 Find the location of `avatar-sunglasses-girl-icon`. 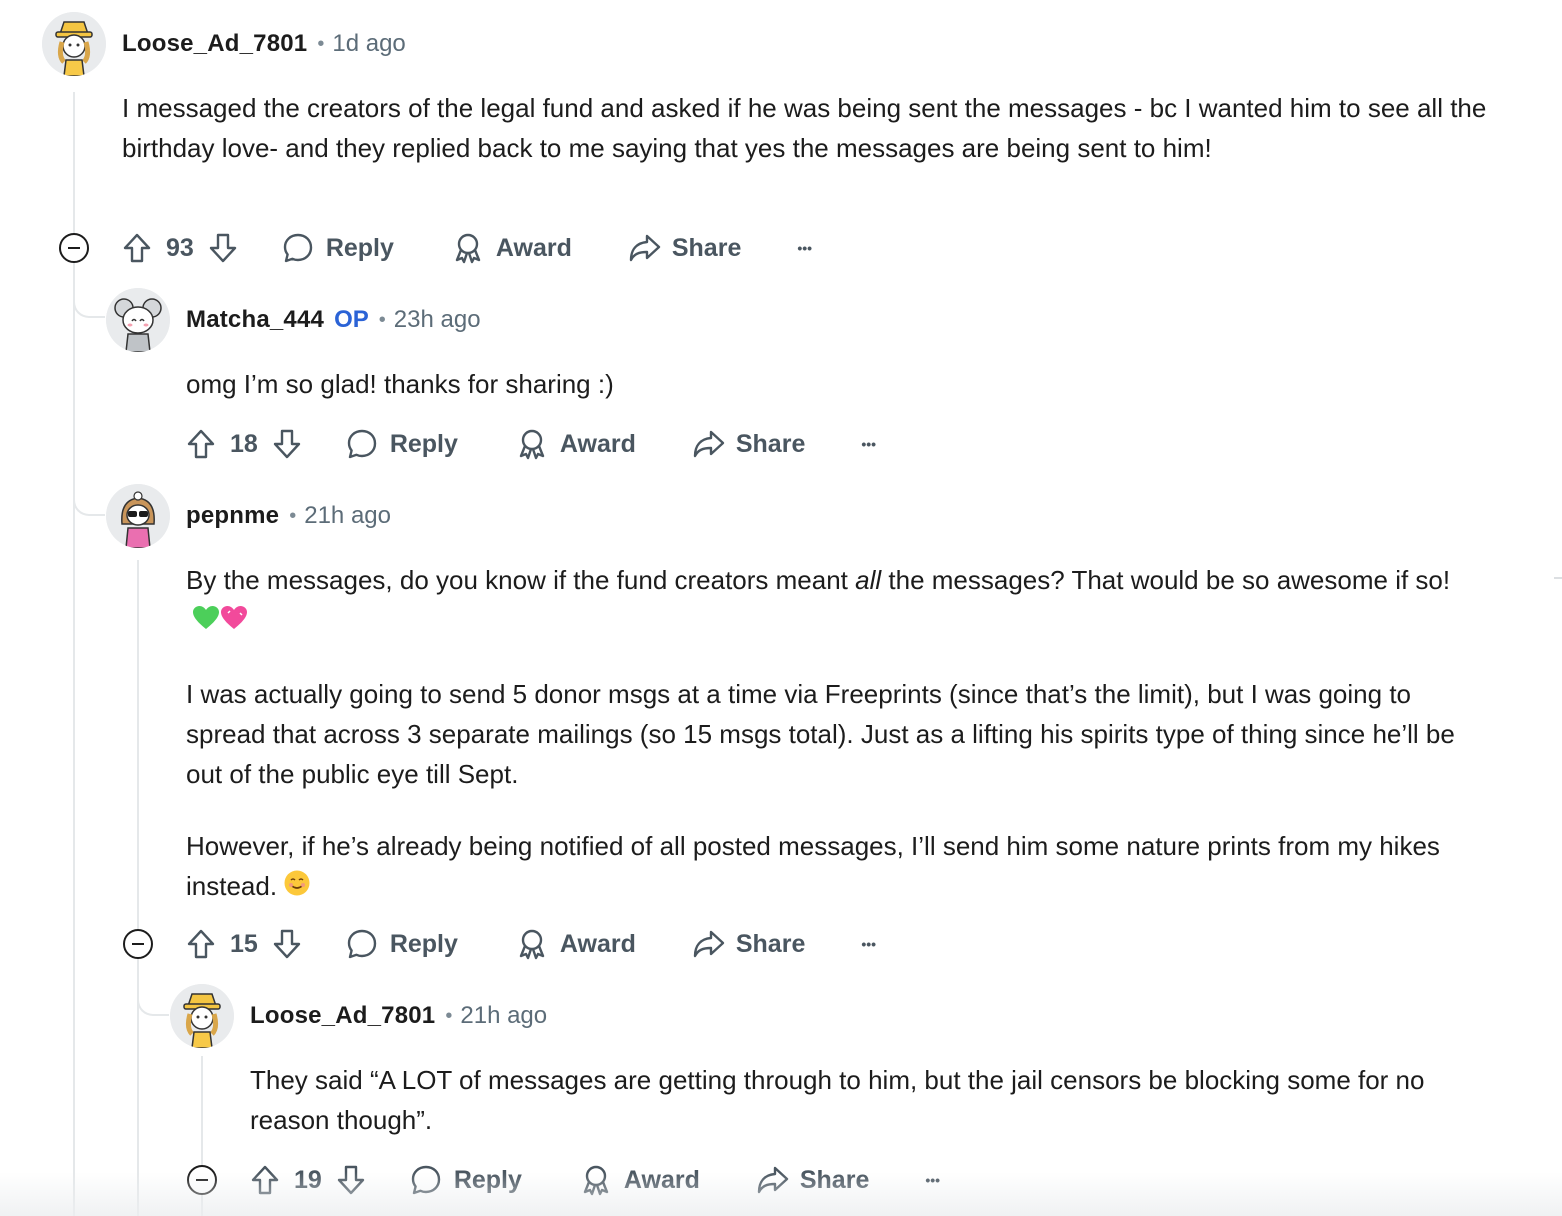

avatar-sunglasses-girl-icon is located at coordinates (138, 516).